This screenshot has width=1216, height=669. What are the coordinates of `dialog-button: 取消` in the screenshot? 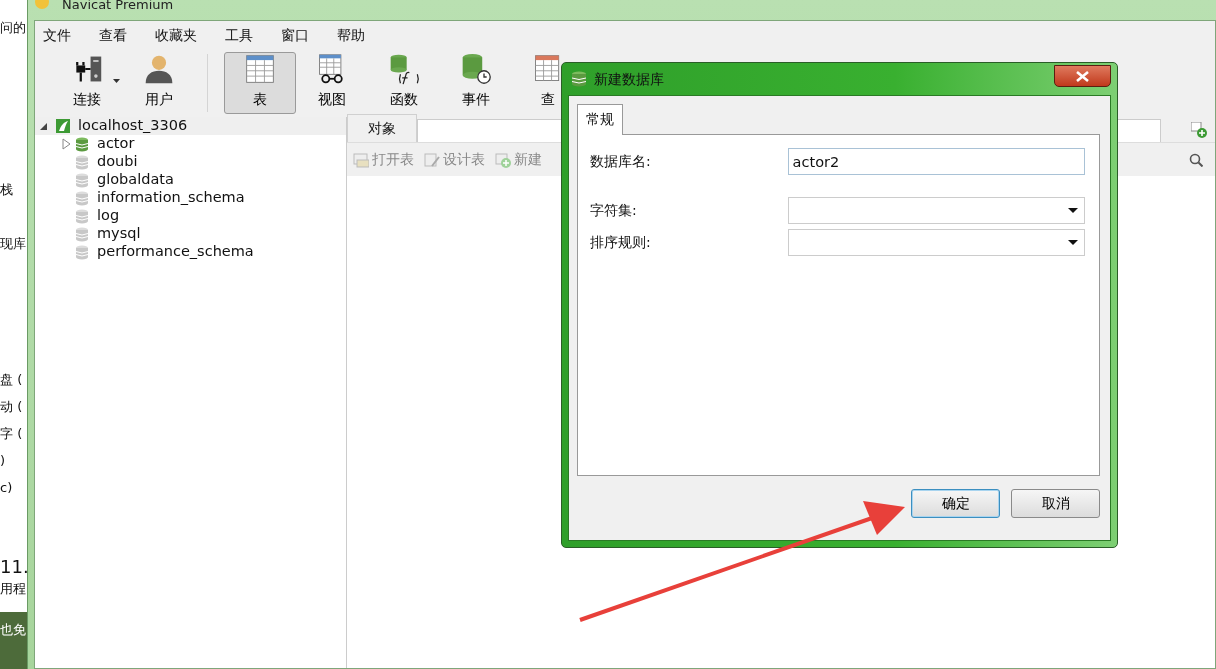 It's located at (1055, 503).